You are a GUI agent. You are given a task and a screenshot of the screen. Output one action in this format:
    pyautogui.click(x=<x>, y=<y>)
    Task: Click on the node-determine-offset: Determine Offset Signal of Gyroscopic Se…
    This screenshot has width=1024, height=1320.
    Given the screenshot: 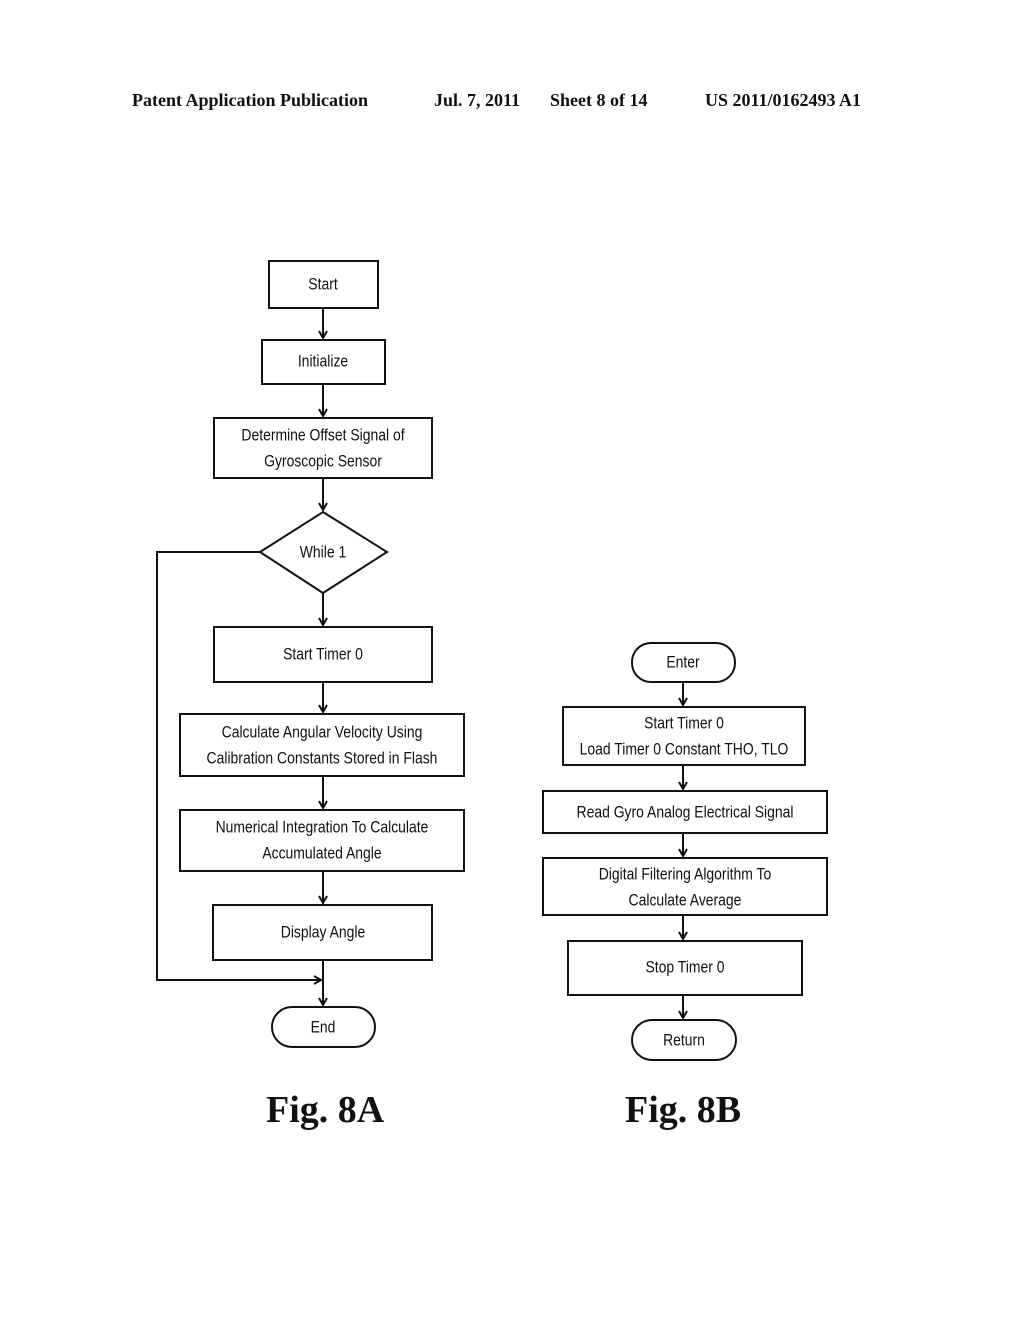 What is the action you would take?
    pyautogui.click(x=323, y=448)
    